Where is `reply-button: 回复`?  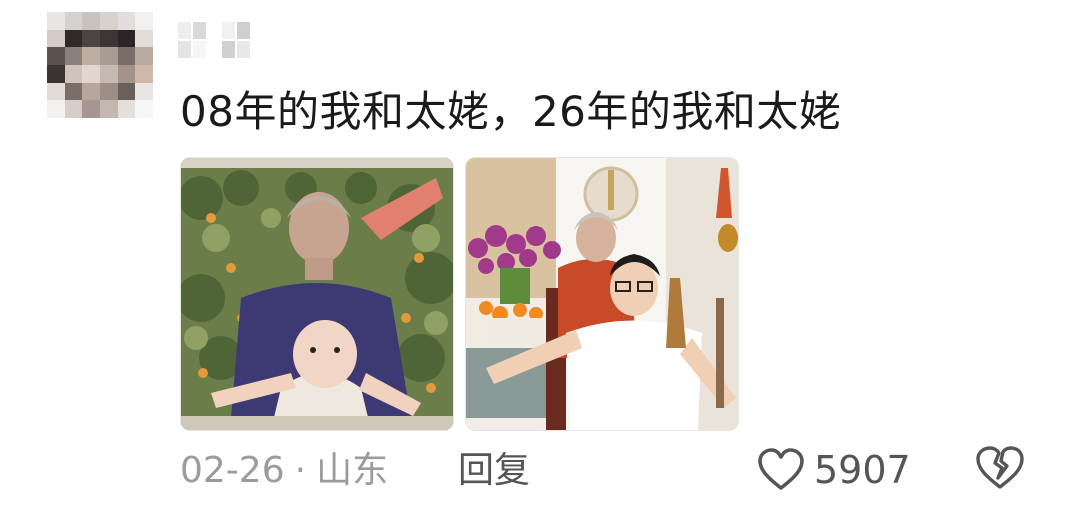
reply-button: 回复 is located at coordinates (494, 471).